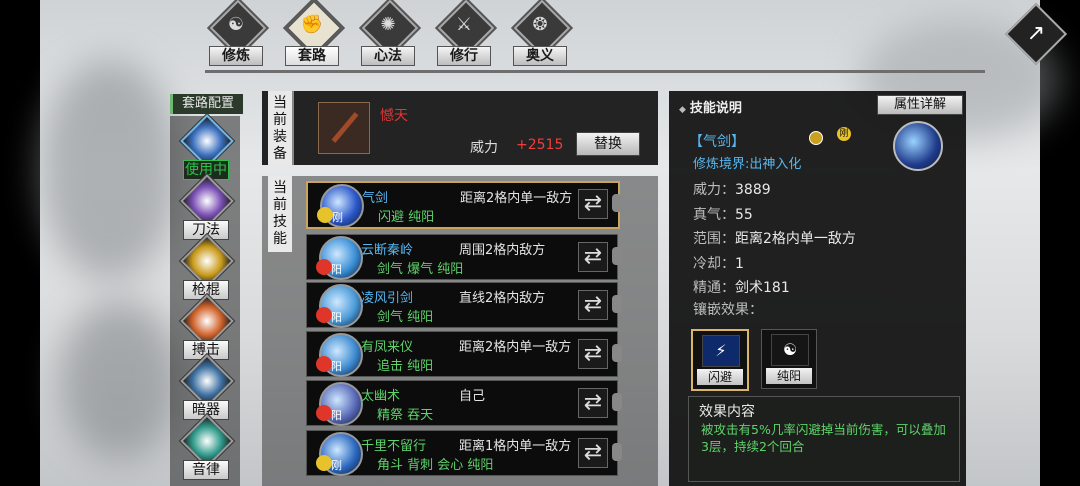 Image resolution: width=1080 pixels, height=486 pixels. What do you see at coordinates (540, 145) in the screenshot?
I see `power-value: +2515` at bounding box center [540, 145].